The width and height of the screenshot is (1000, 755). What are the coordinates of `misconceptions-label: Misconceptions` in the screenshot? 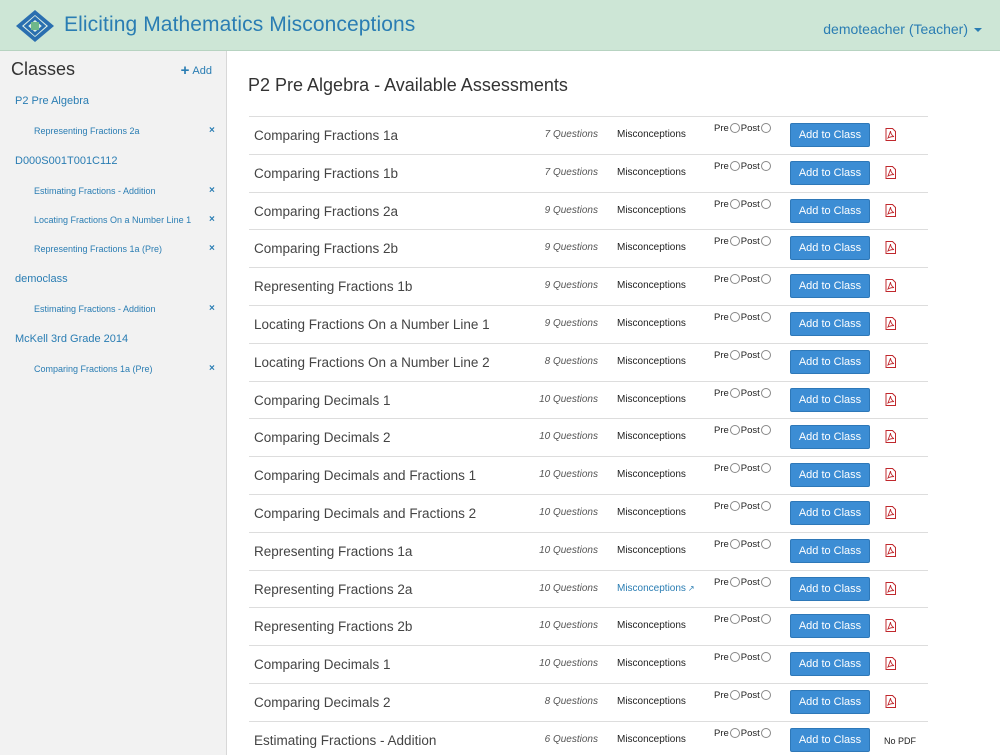 It's located at (651, 701).